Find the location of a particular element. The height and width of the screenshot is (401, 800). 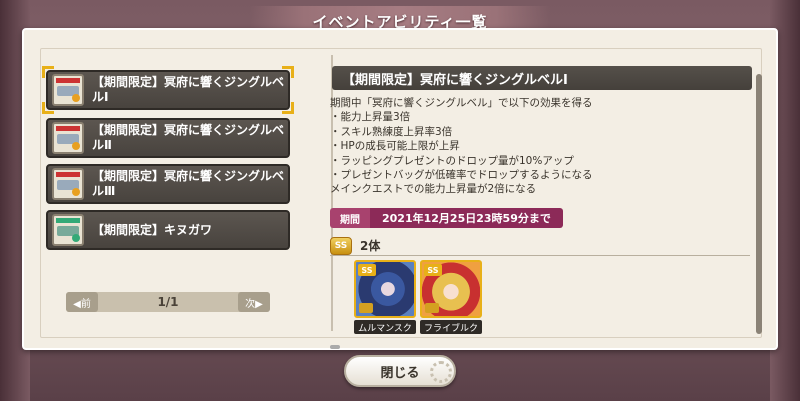

ability-label-line2: ルⅡ is located at coordinates (102, 145).